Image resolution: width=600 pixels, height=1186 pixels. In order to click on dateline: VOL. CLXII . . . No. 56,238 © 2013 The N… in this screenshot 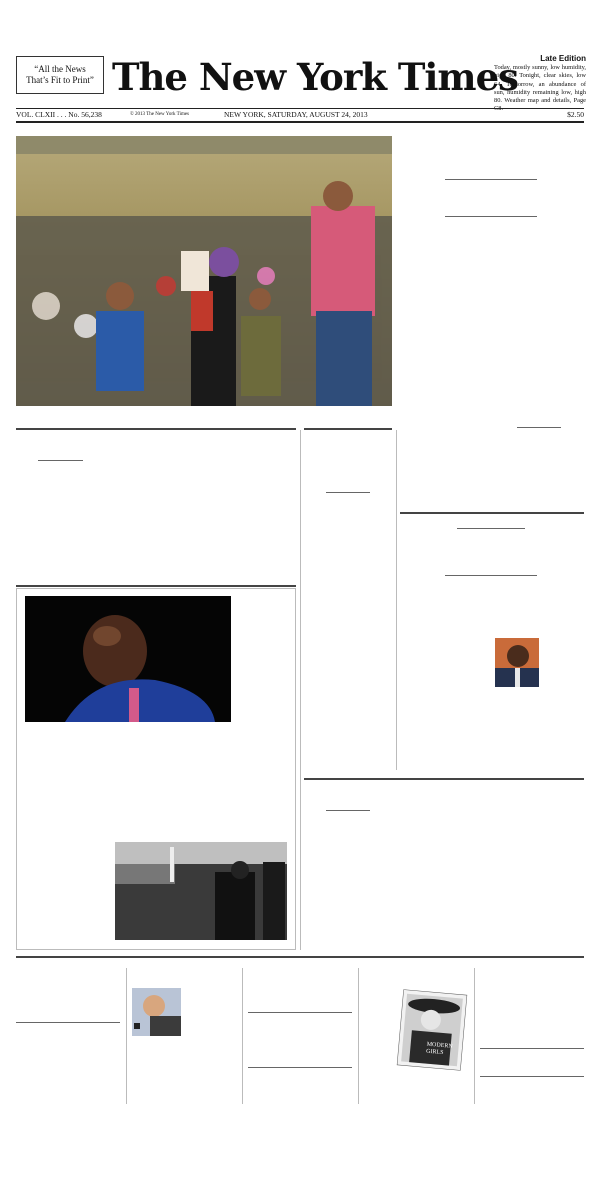, I will do `click(300, 115)`.